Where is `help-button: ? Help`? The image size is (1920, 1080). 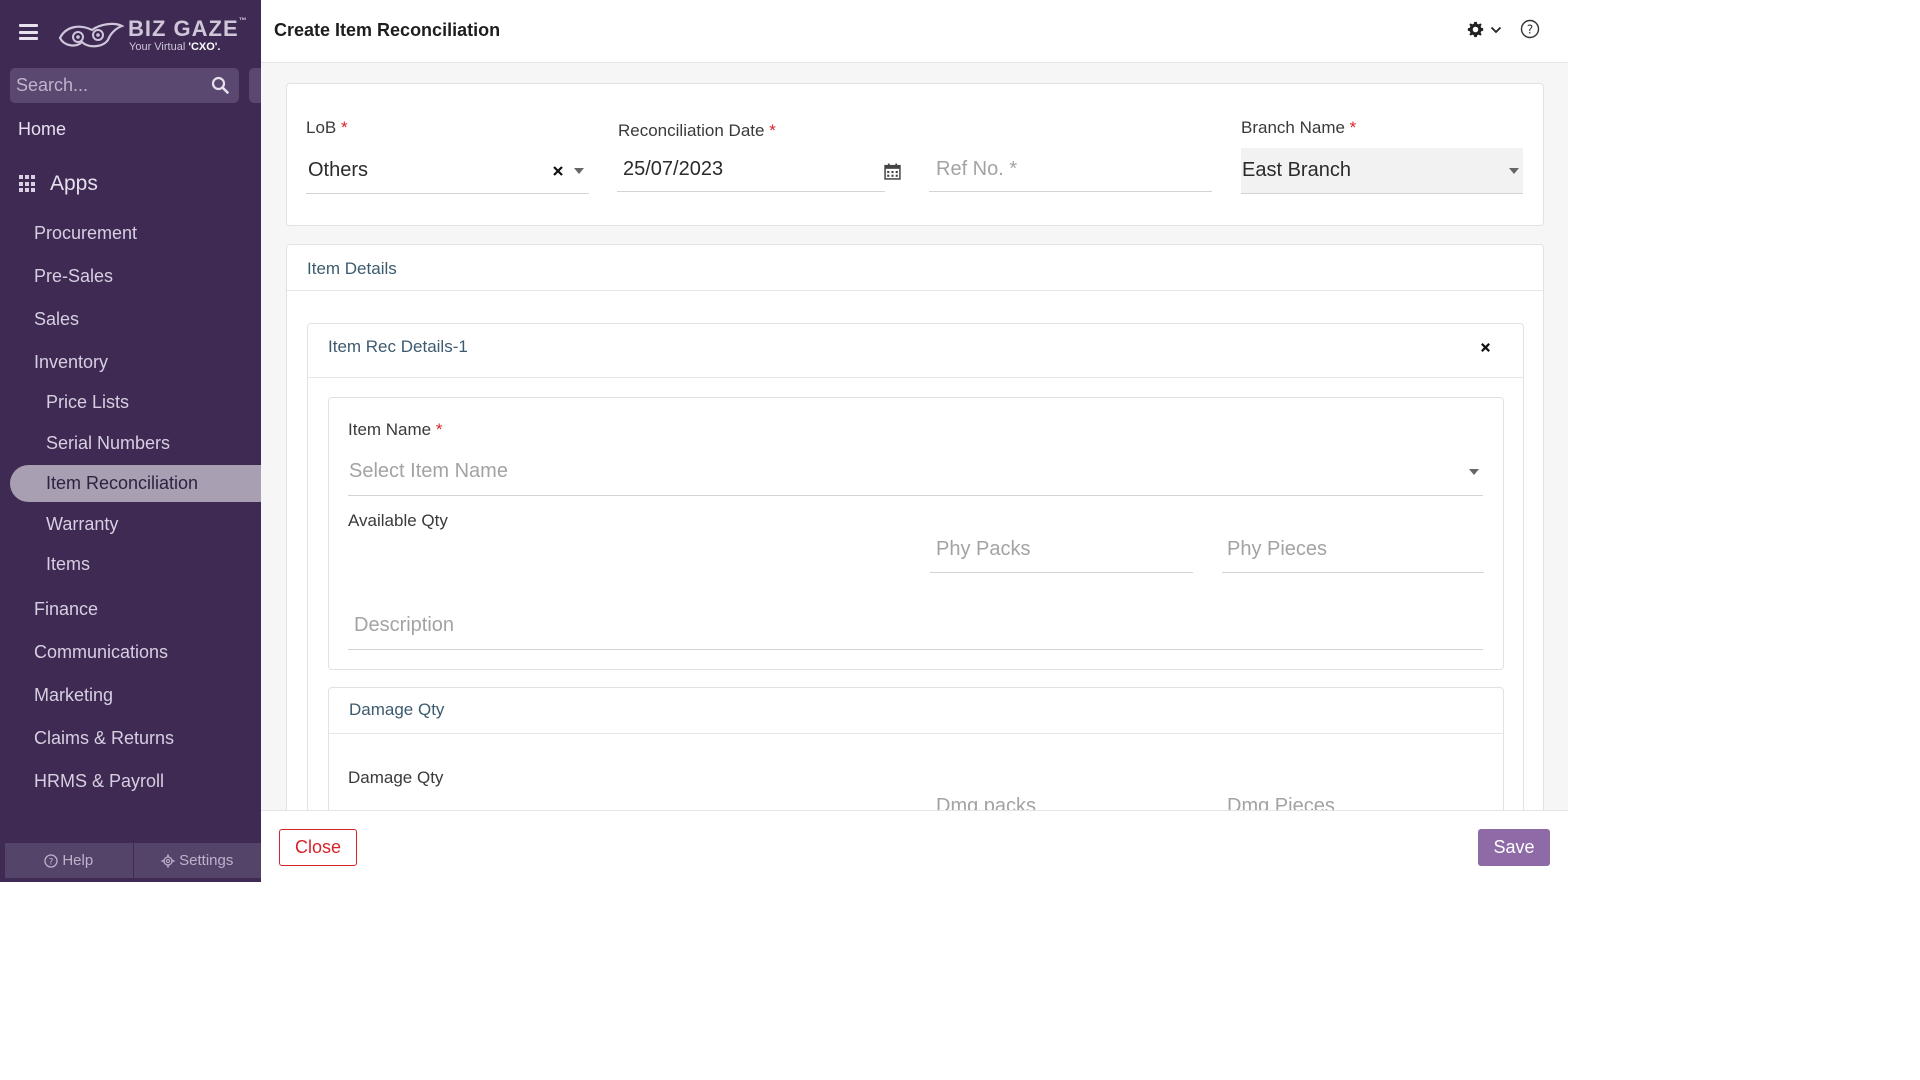 help-button: ? Help is located at coordinates (69, 860).